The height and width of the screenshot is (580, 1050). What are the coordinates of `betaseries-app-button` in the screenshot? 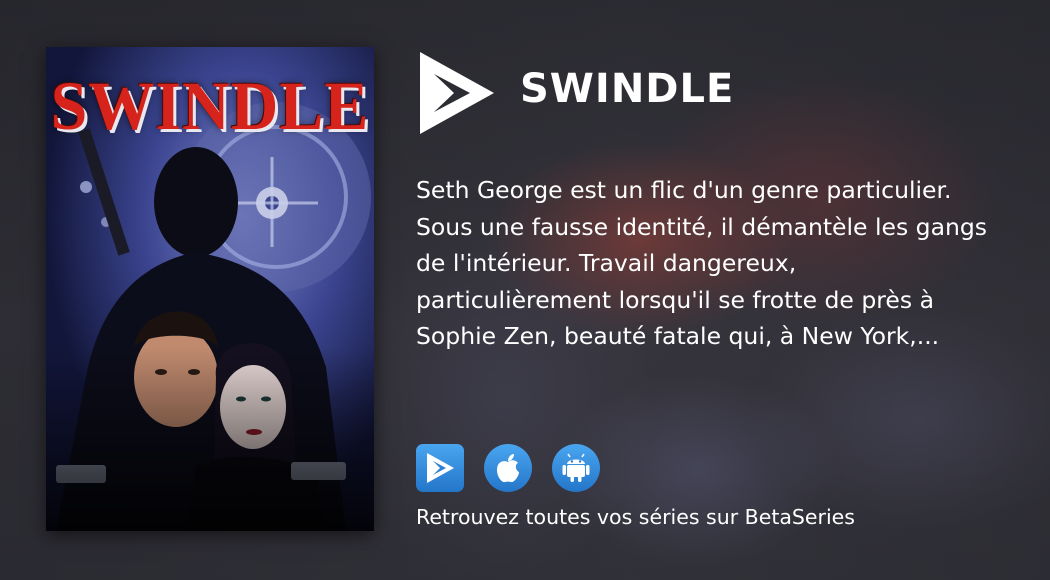 It's located at (440, 468).